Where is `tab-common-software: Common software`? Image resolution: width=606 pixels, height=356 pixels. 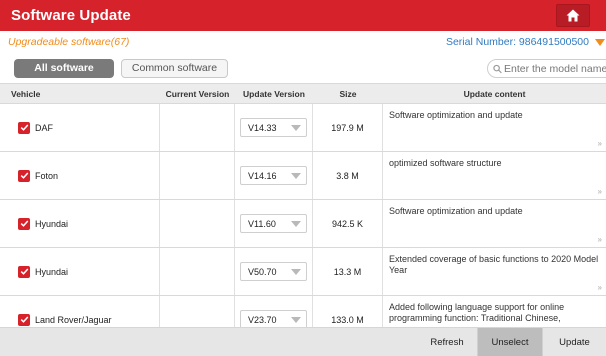 tab-common-software: Common software is located at coordinates (174, 68).